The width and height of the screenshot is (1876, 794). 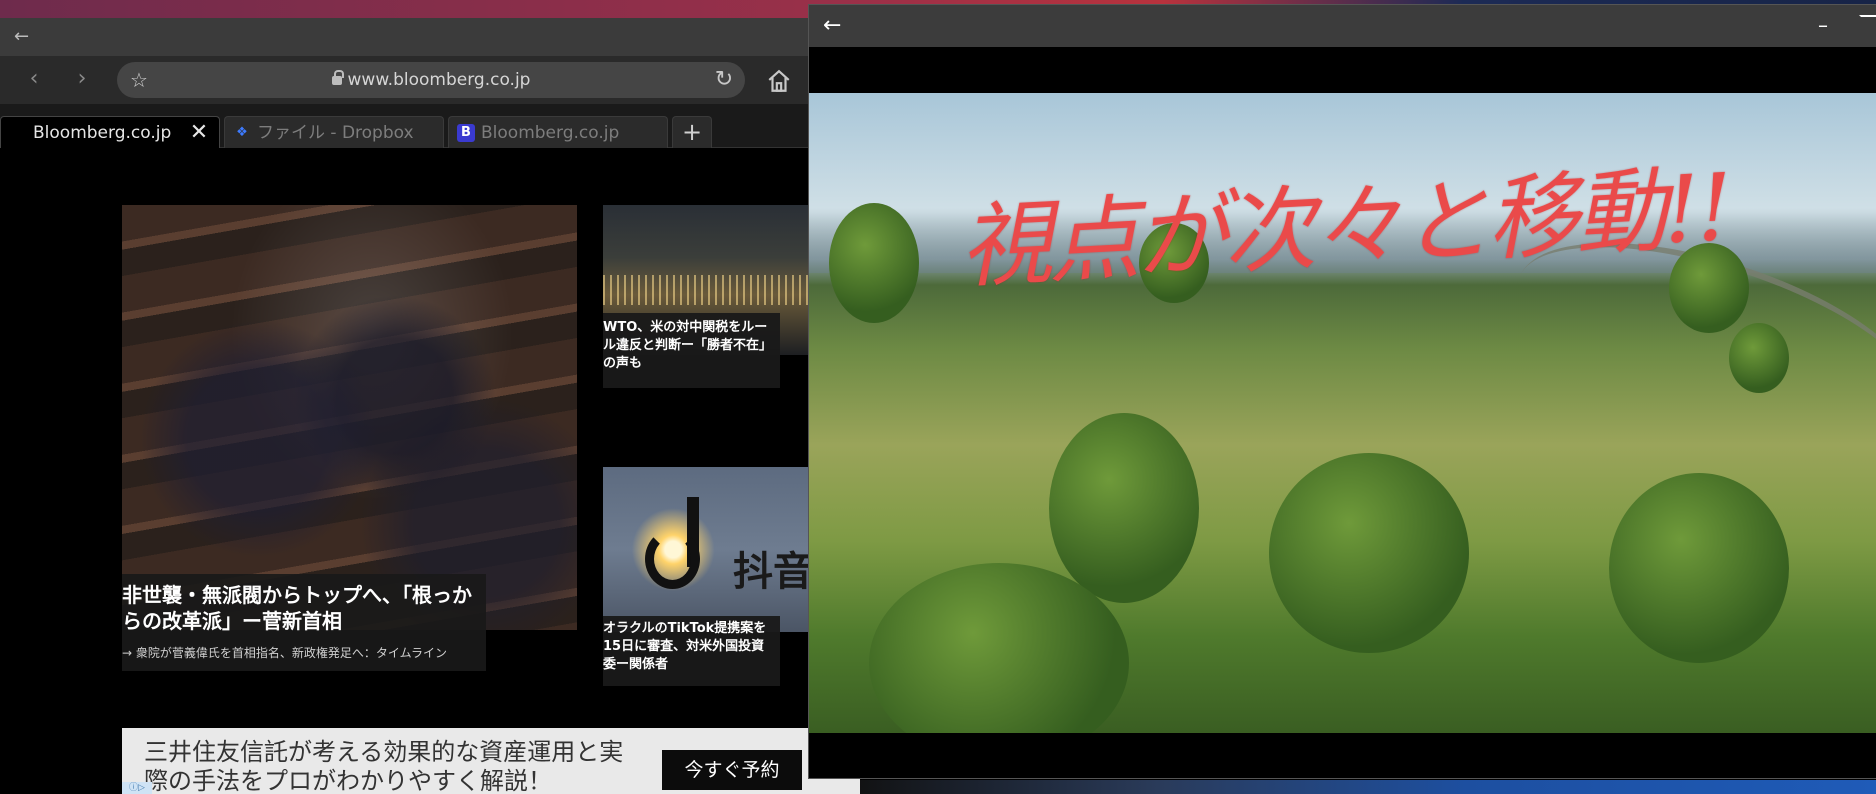 I want to click on browser-titlebar: ←, so click(x=430, y=37).